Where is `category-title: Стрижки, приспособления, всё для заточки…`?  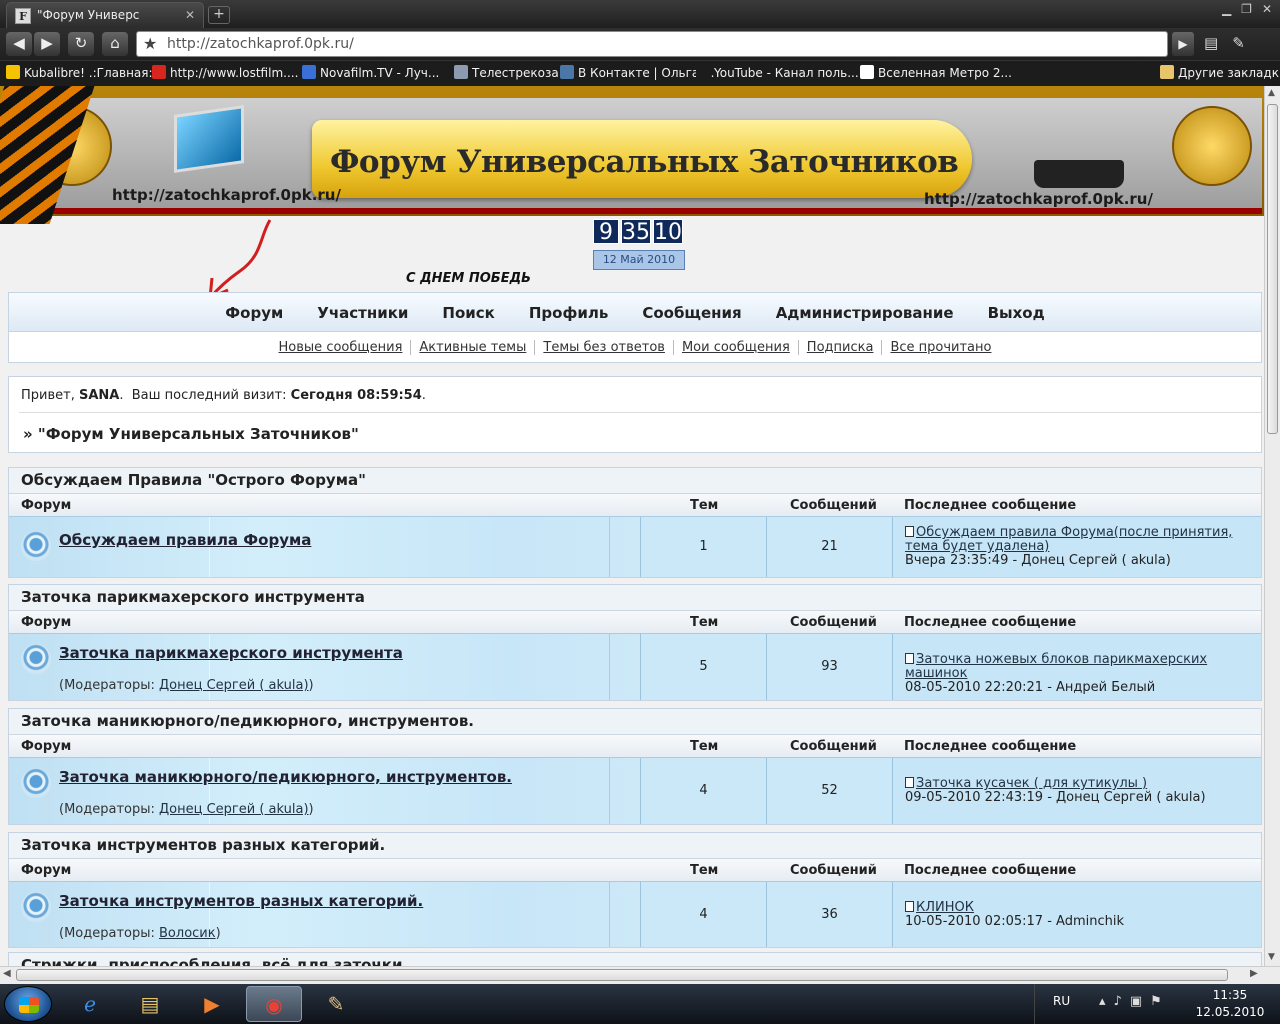
category-title: Стрижки, приспособления, всё для заточки… is located at coordinates (220, 961).